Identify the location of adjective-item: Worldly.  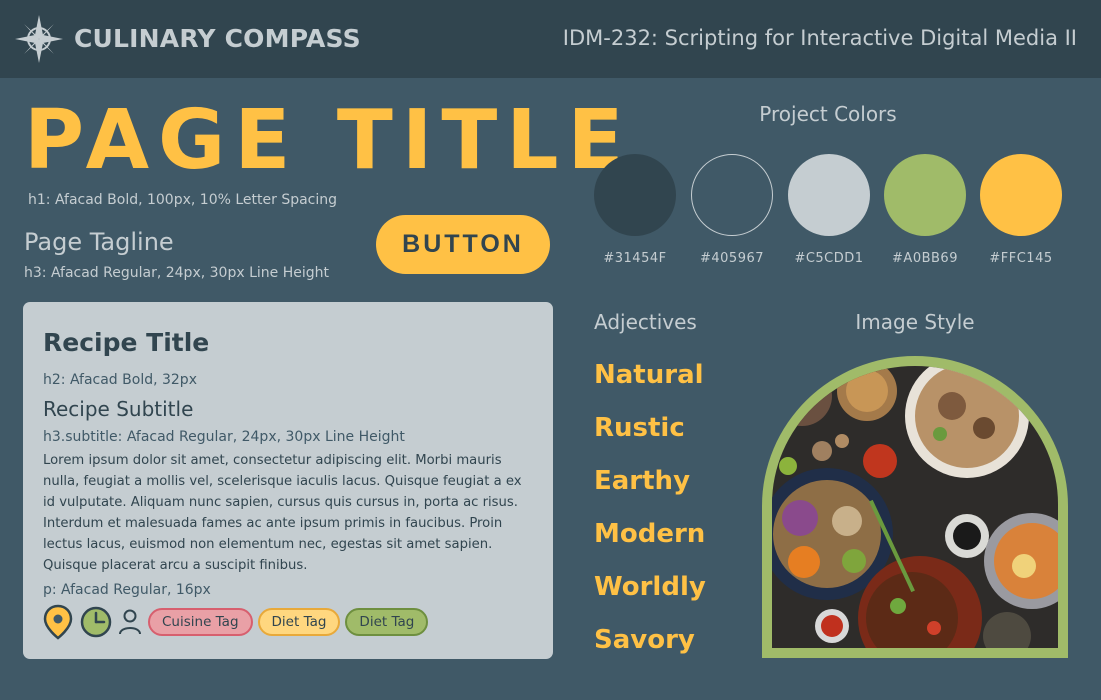
(650, 587).